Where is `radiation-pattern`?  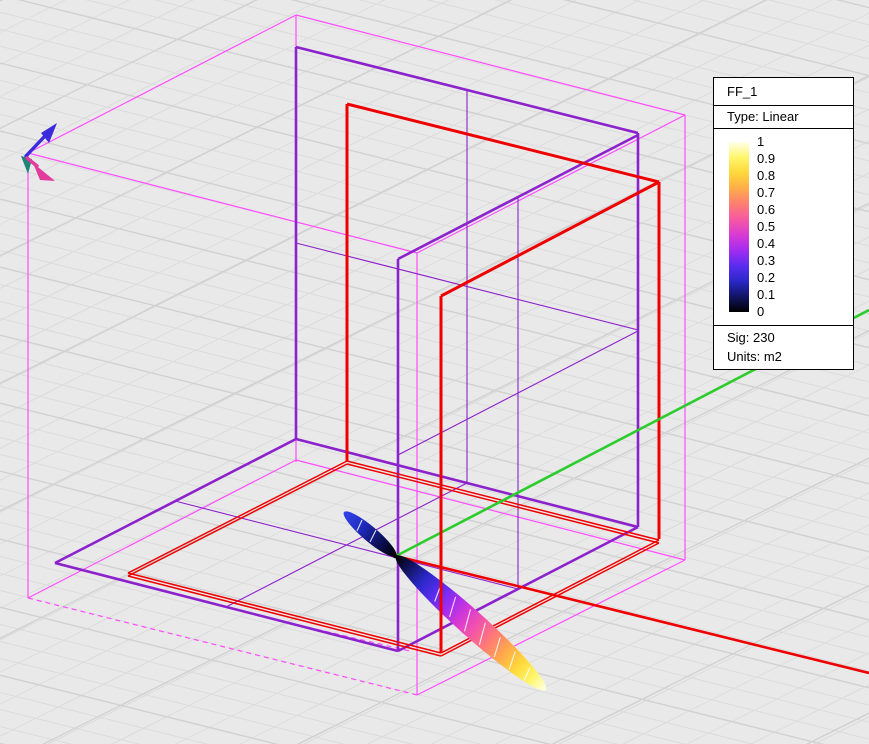 radiation-pattern is located at coordinates (445, 601).